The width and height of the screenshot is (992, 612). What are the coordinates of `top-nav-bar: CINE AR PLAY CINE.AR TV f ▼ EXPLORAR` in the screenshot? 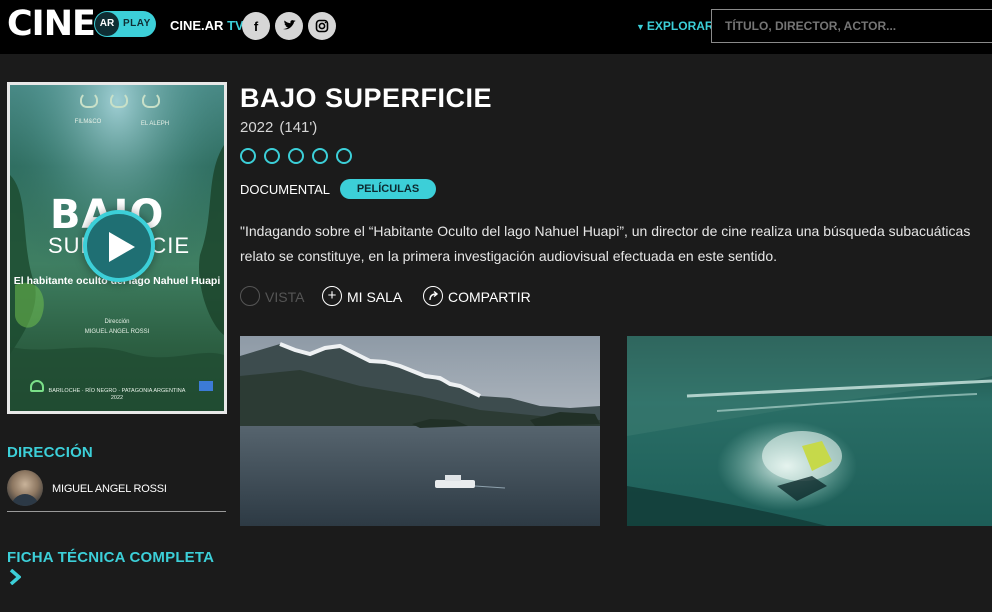 It's located at (496, 27).